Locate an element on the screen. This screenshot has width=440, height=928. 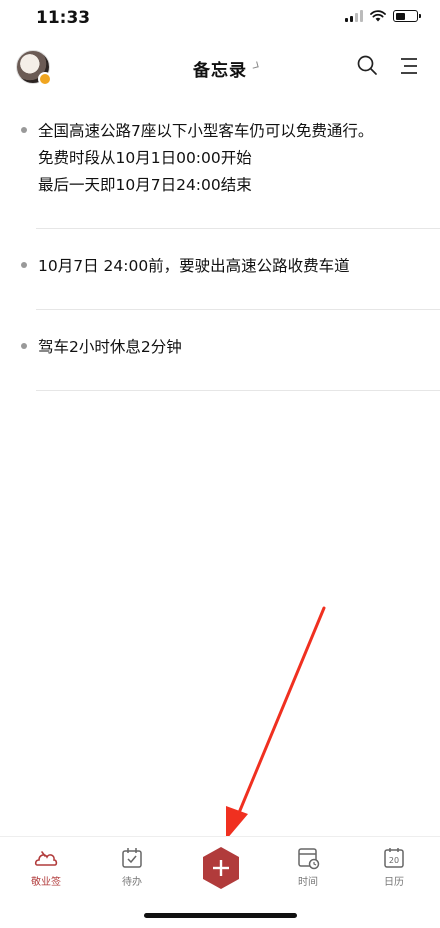
tab-todo: 待办 is located at coordinates (132, 866).